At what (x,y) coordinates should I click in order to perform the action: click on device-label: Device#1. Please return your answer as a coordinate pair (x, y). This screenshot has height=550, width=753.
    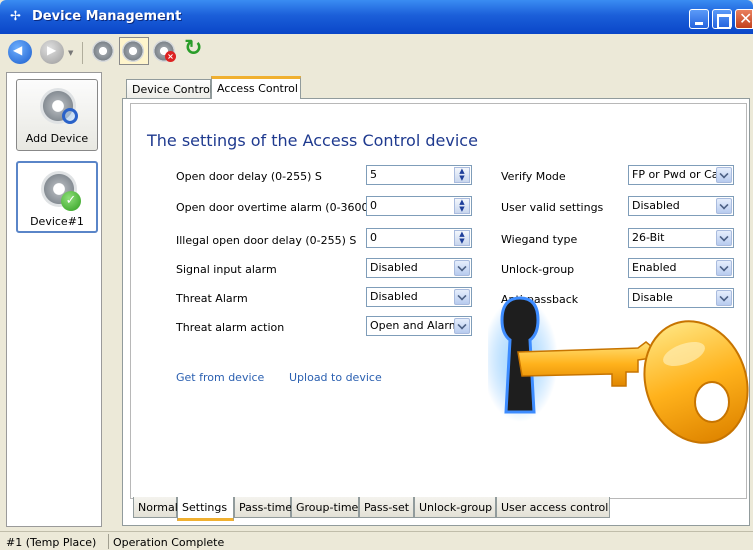
    Looking at the image, I should click on (57, 221).